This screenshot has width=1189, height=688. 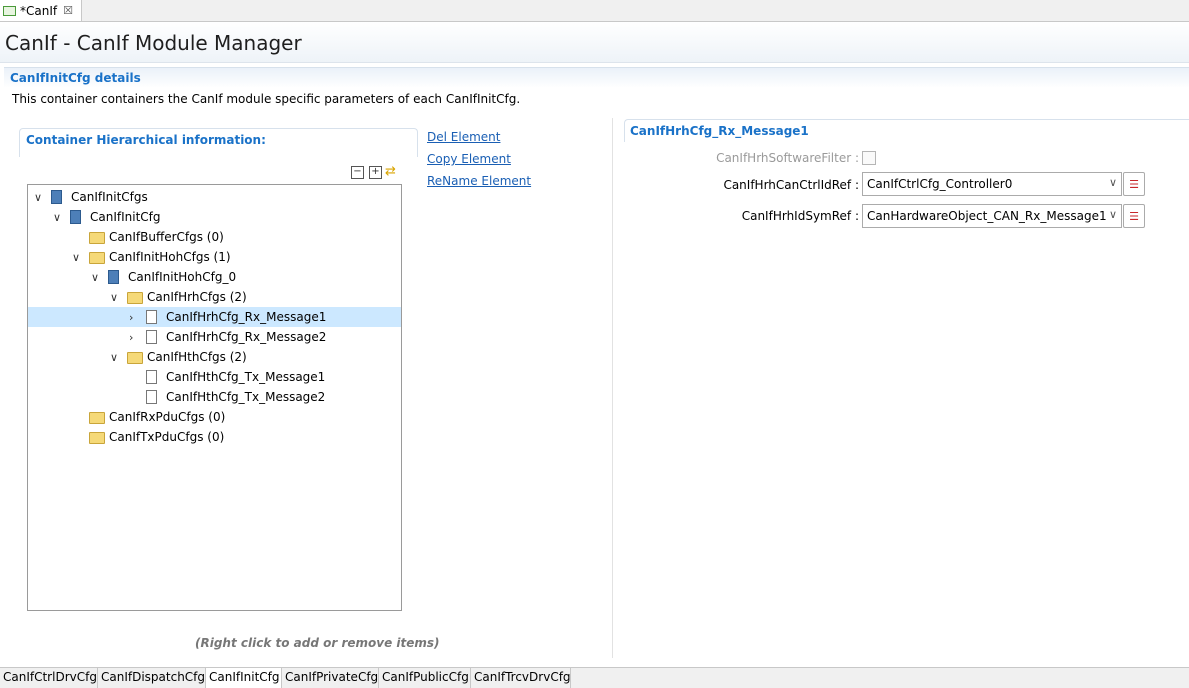 I want to click on bottom-tab-canifdispatchcfg: CanIfDispatchCfg, so click(x=152, y=678).